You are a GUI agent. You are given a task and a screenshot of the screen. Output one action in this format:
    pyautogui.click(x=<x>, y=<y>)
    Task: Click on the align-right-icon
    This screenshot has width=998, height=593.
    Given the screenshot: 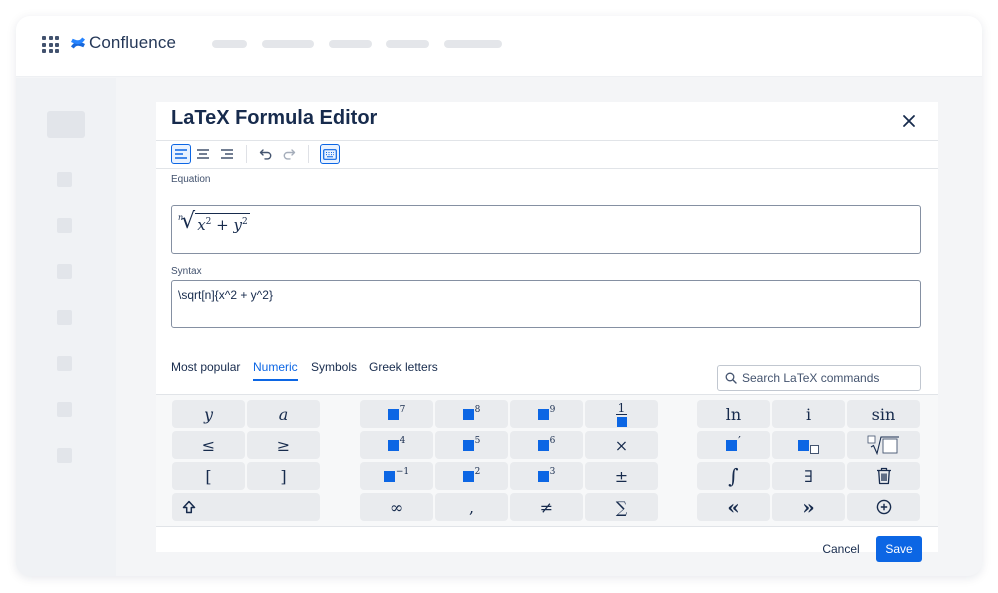 What is the action you would take?
    pyautogui.click(x=227, y=154)
    